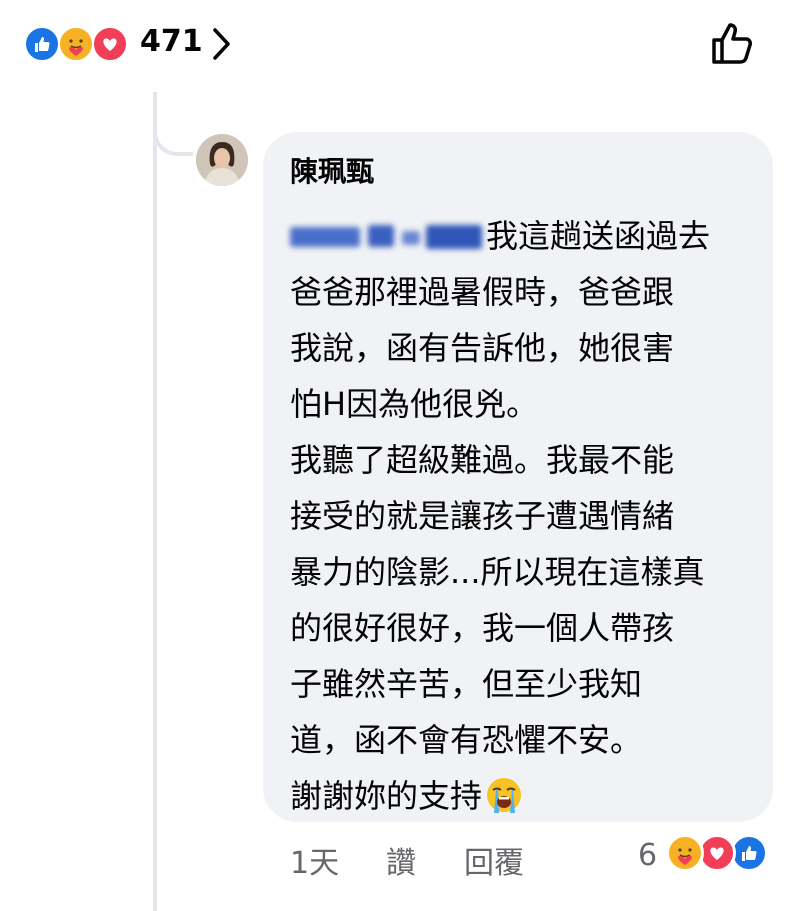  What do you see at coordinates (110, 44) in the screenshot?
I see `love-reaction-icon` at bounding box center [110, 44].